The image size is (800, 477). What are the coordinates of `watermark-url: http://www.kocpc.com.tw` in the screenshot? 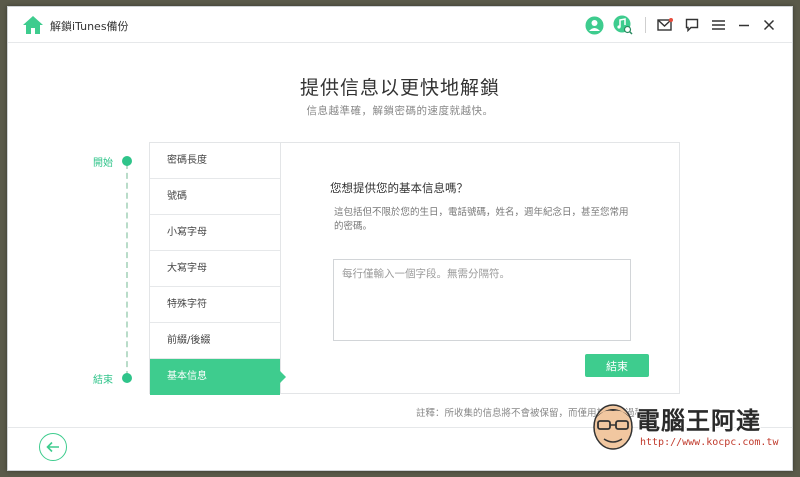 It's located at (709, 442).